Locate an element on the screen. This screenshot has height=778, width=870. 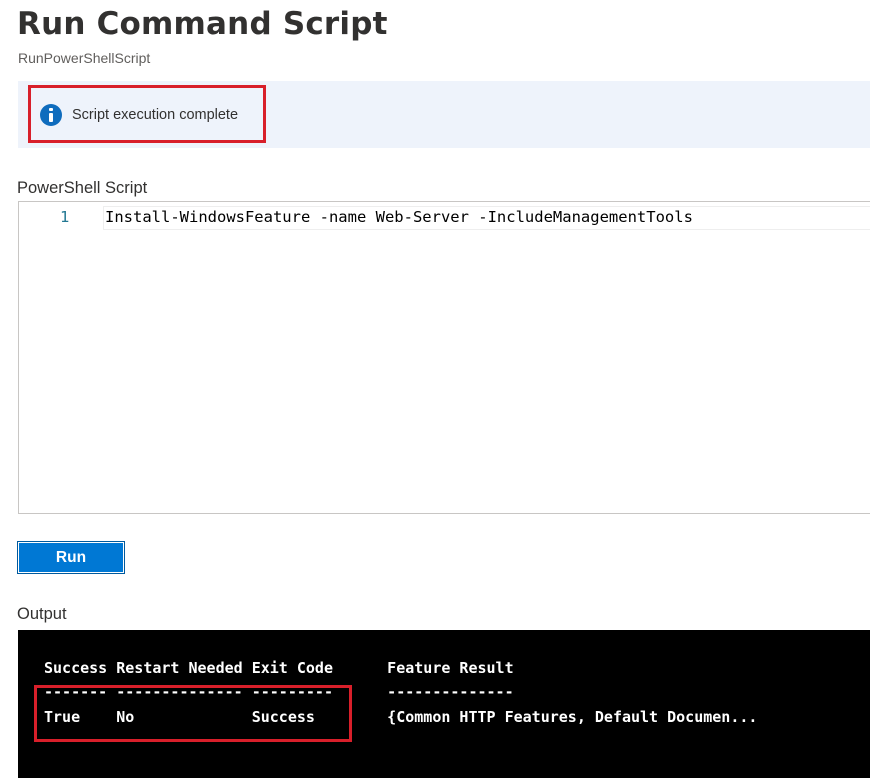
output-label: Output is located at coordinates (42, 614).